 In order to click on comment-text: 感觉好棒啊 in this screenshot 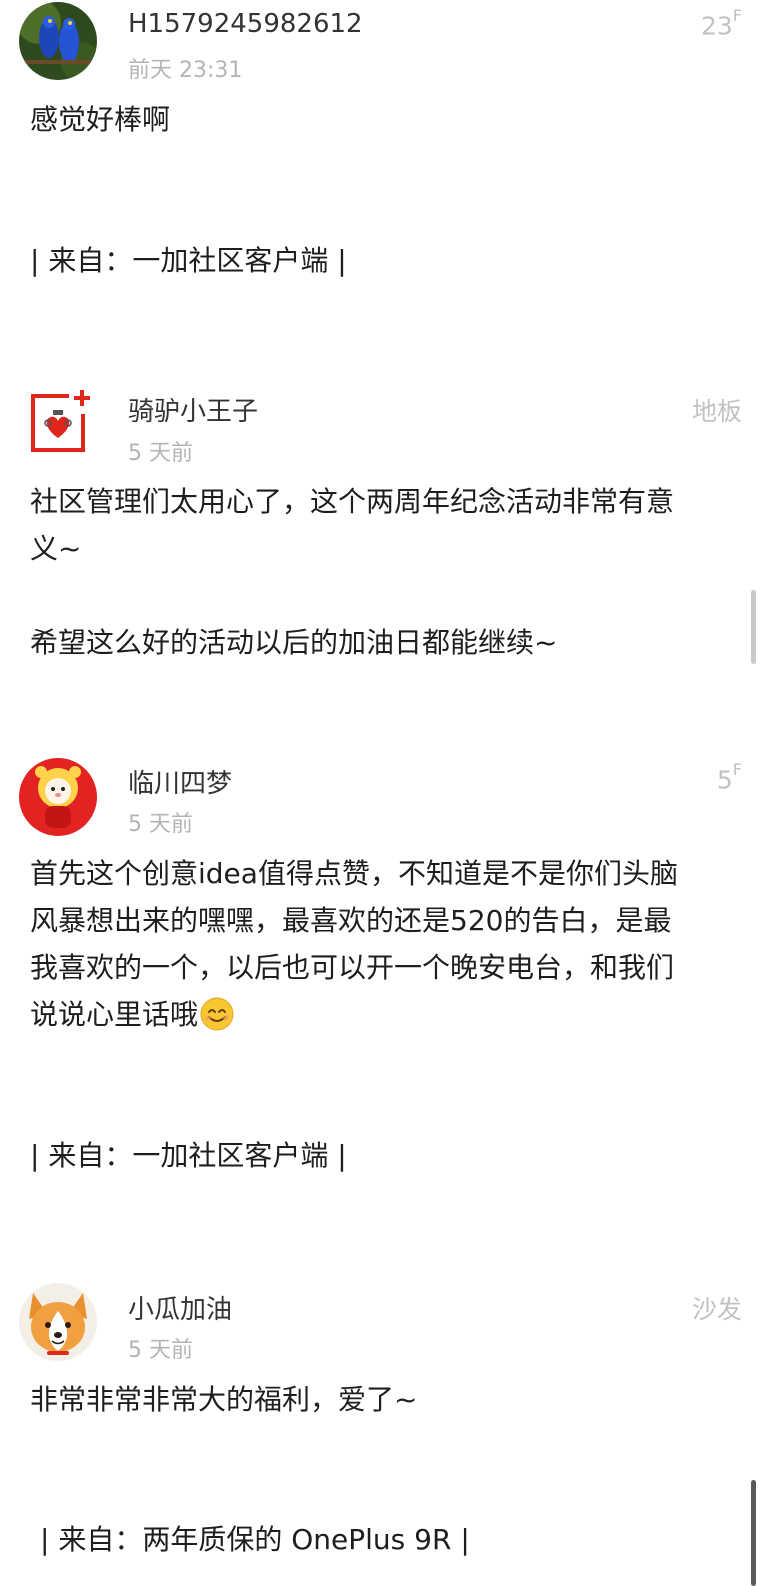, I will do `click(100, 119)`.